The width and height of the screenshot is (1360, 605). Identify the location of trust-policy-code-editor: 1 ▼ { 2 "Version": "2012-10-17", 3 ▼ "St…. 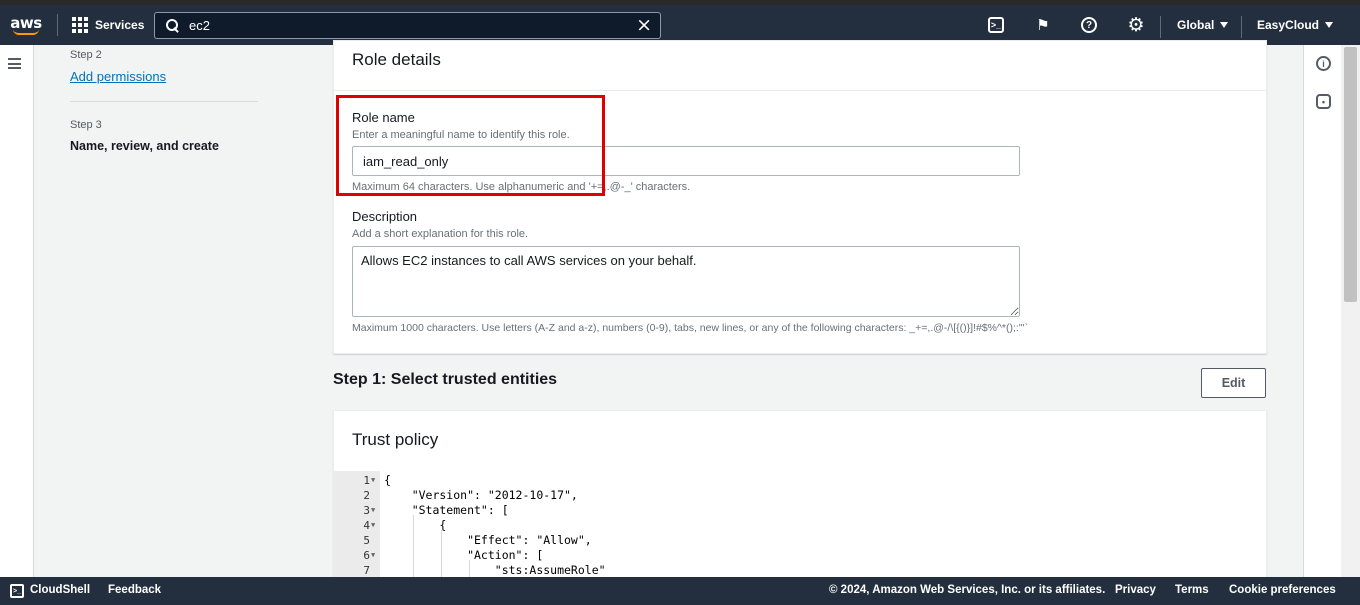
(800, 524).